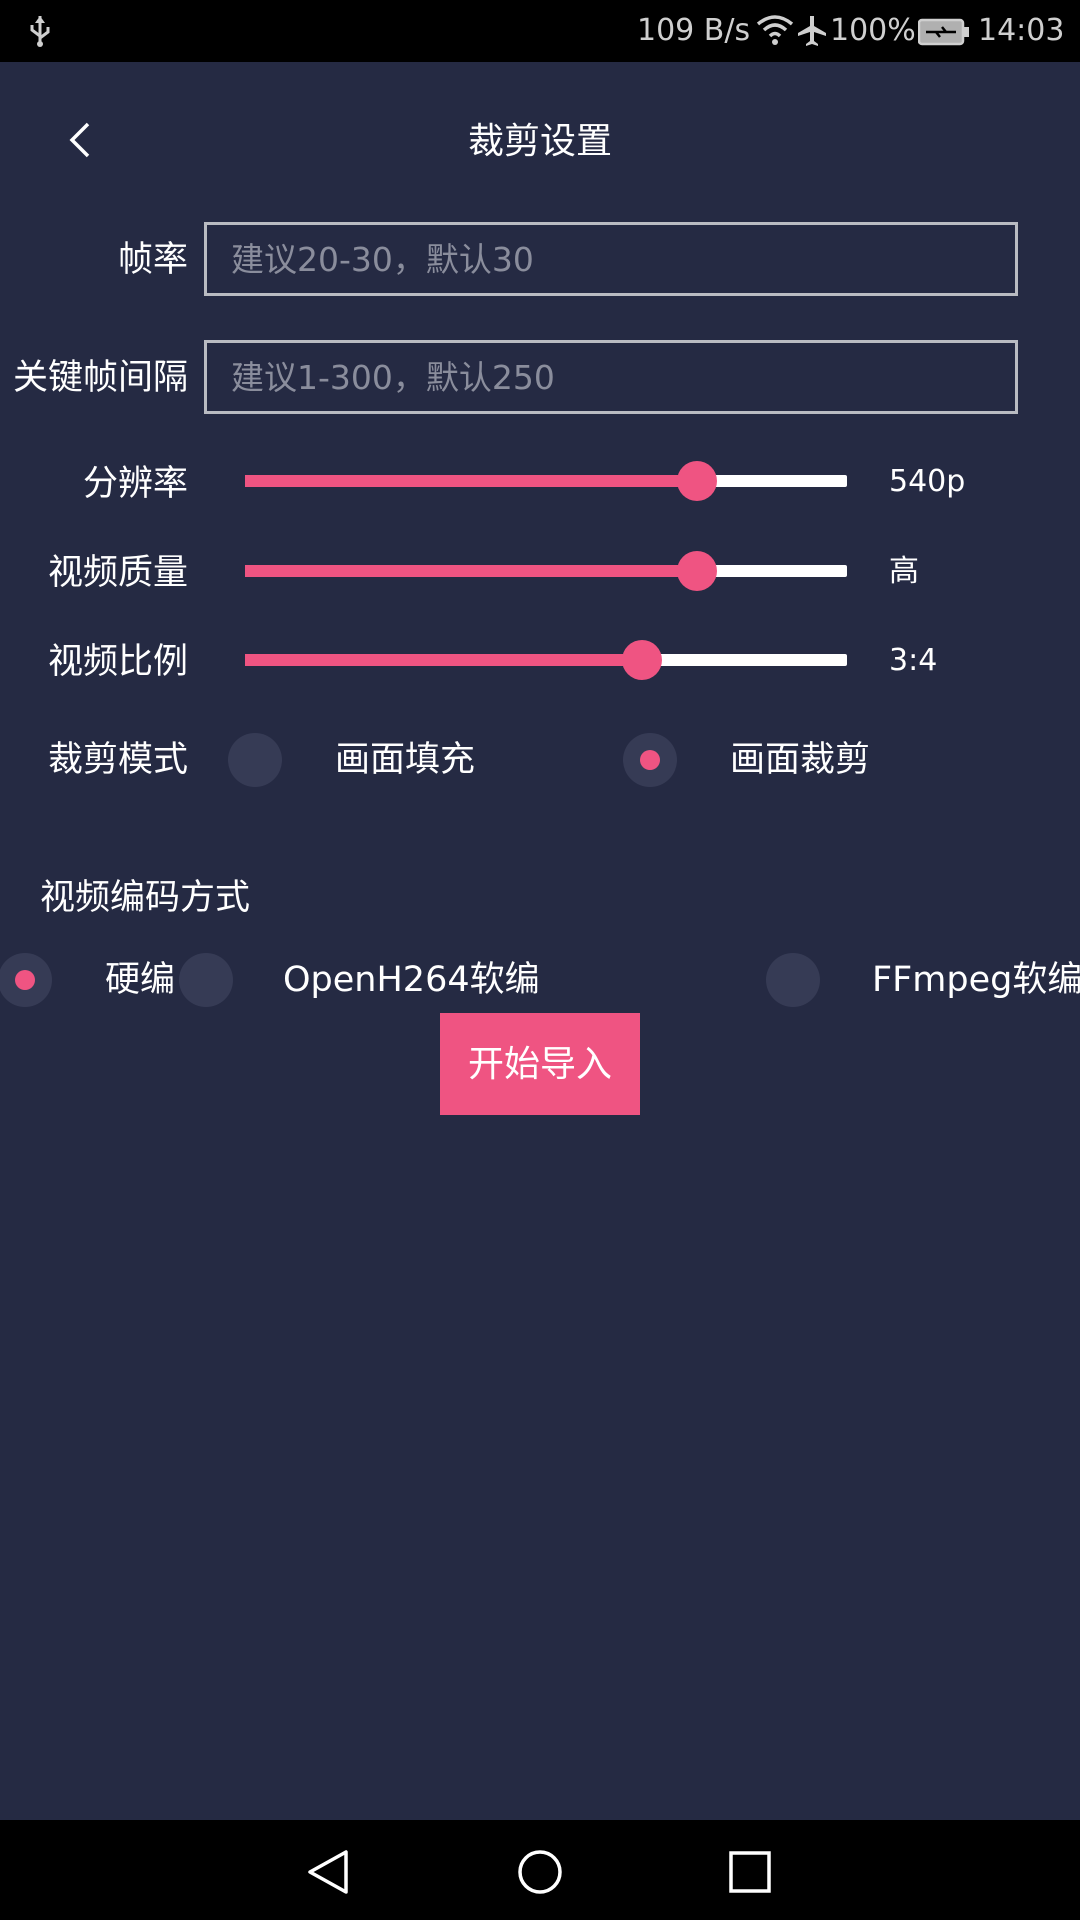  I want to click on keyframe-interval-input, so click(611, 377).